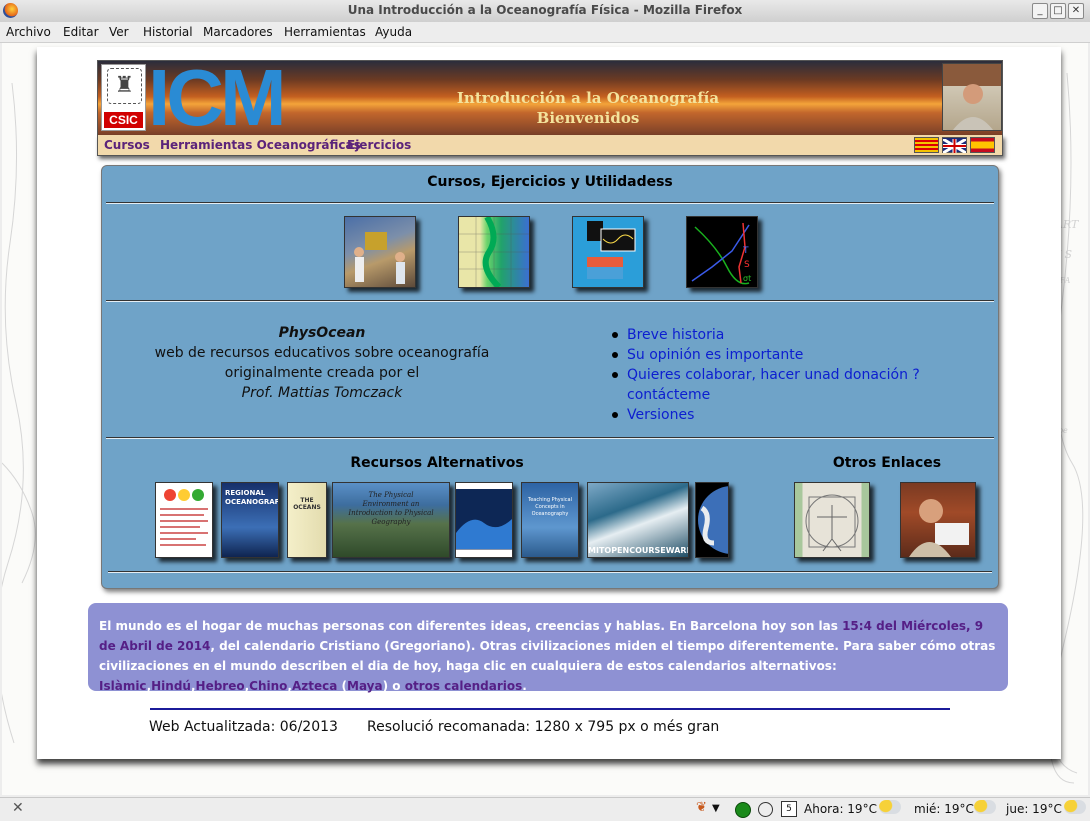 The image size is (1090, 821). Describe the element at coordinates (805, 355) in the screenshot. I see `list-item: Su opinión es importante` at that location.